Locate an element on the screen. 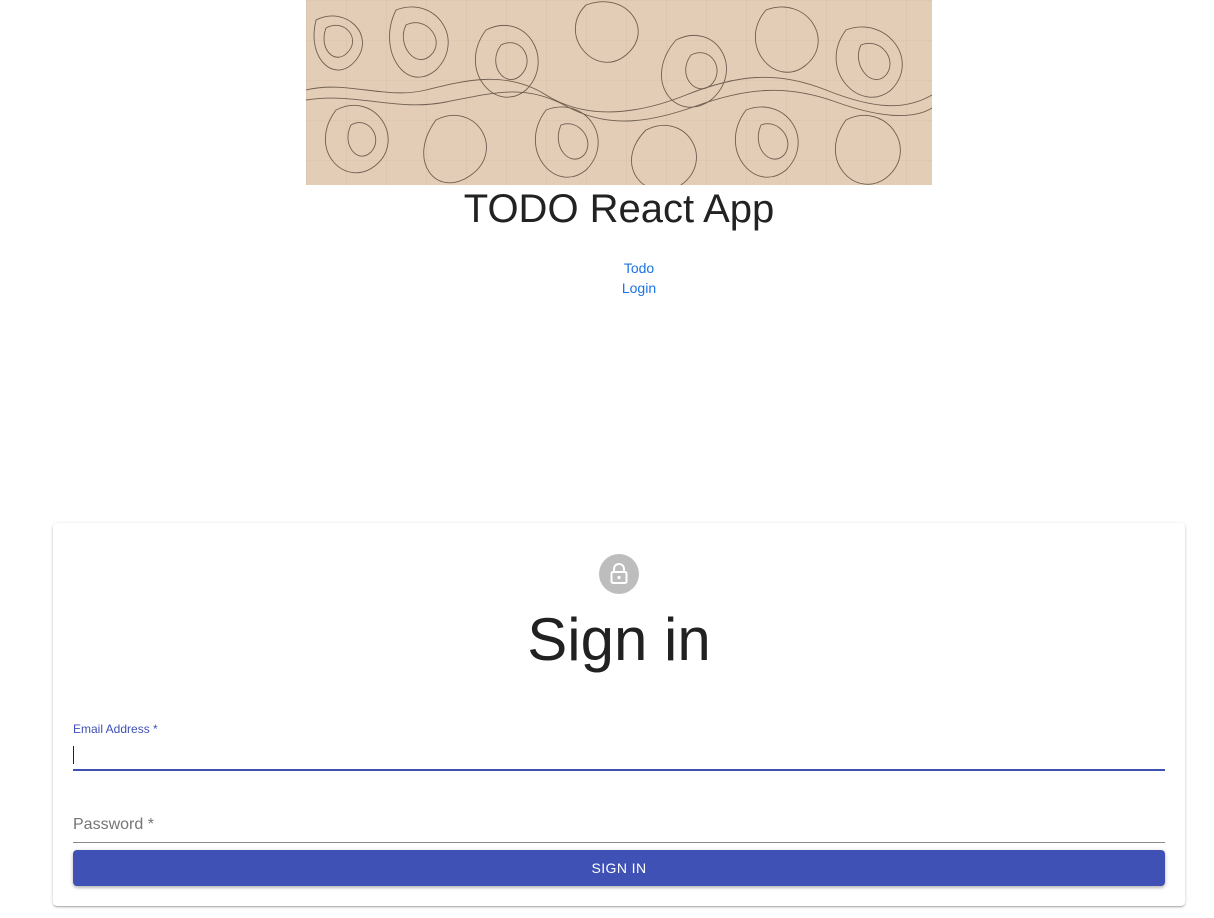  main-nav: Todo Login is located at coordinates (607, 278).